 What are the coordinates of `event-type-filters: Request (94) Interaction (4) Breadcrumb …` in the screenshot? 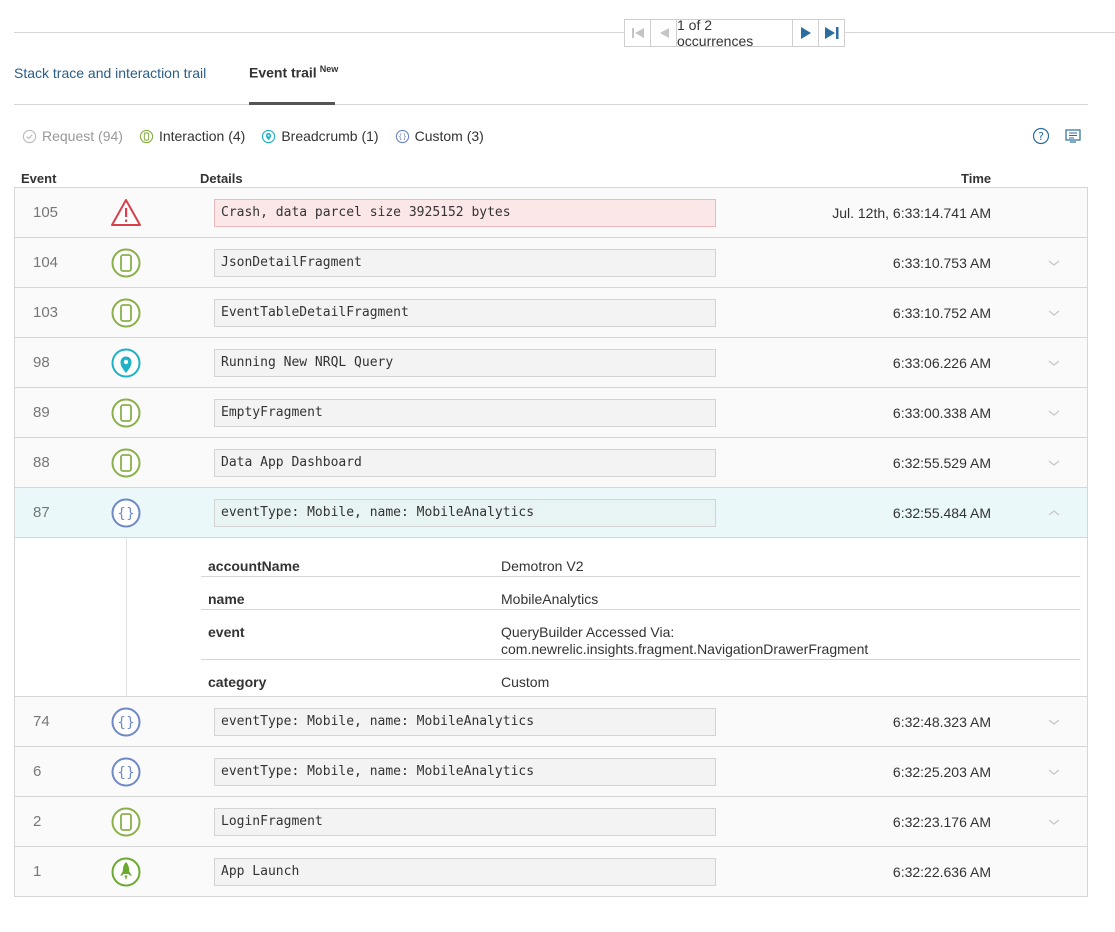 It's located at (261, 136).